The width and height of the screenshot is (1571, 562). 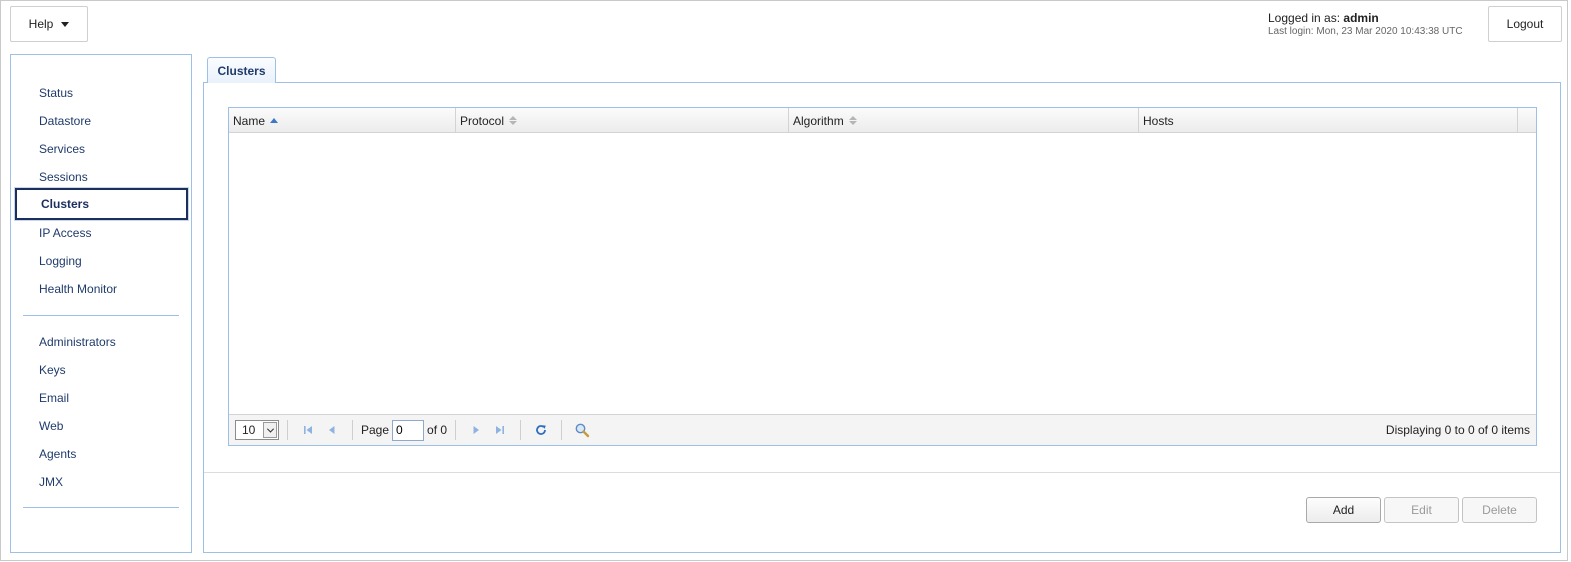 I want to click on sidebar-item-logging: Logging, so click(x=60, y=261).